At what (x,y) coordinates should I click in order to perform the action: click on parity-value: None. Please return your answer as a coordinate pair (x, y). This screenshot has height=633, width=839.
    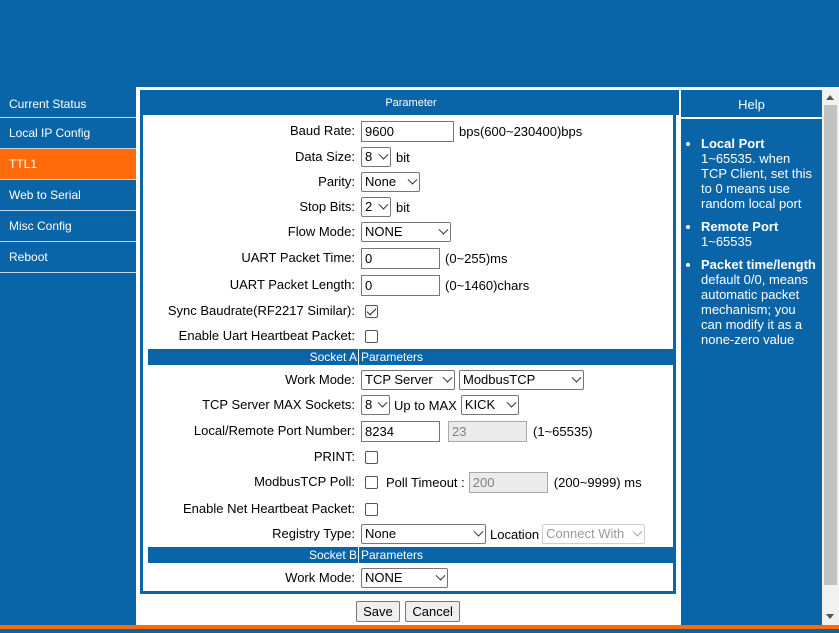
    Looking at the image, I should click on (381, 181).